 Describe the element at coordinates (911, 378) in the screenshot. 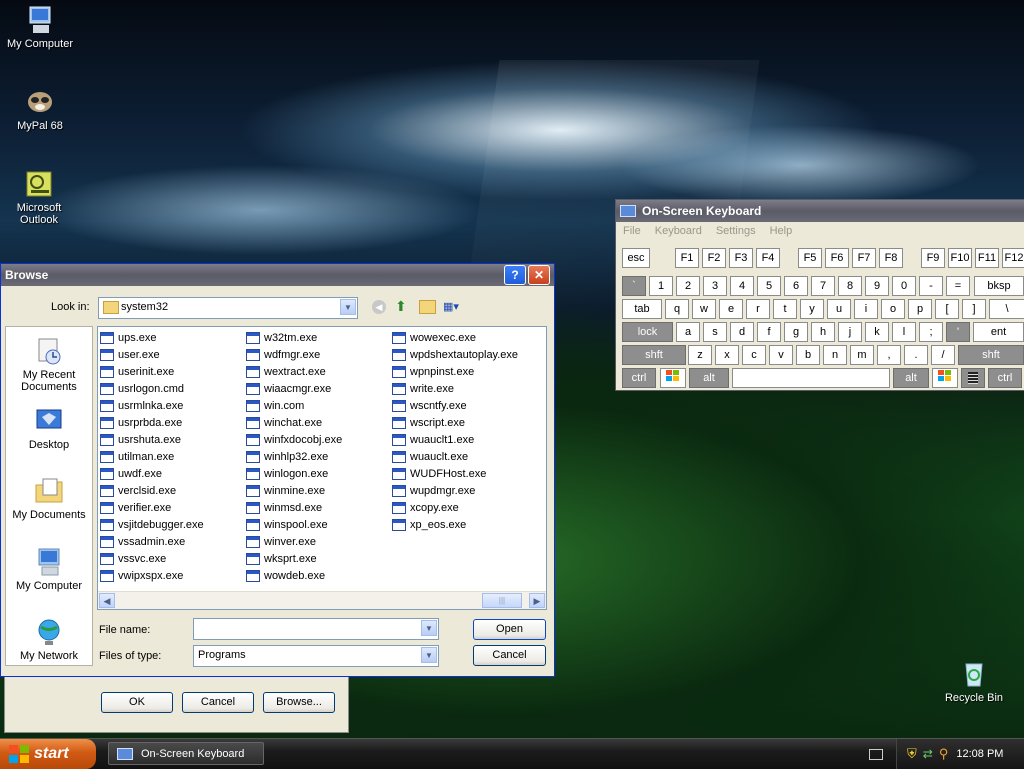

I see `key-alt: alt` at that location.